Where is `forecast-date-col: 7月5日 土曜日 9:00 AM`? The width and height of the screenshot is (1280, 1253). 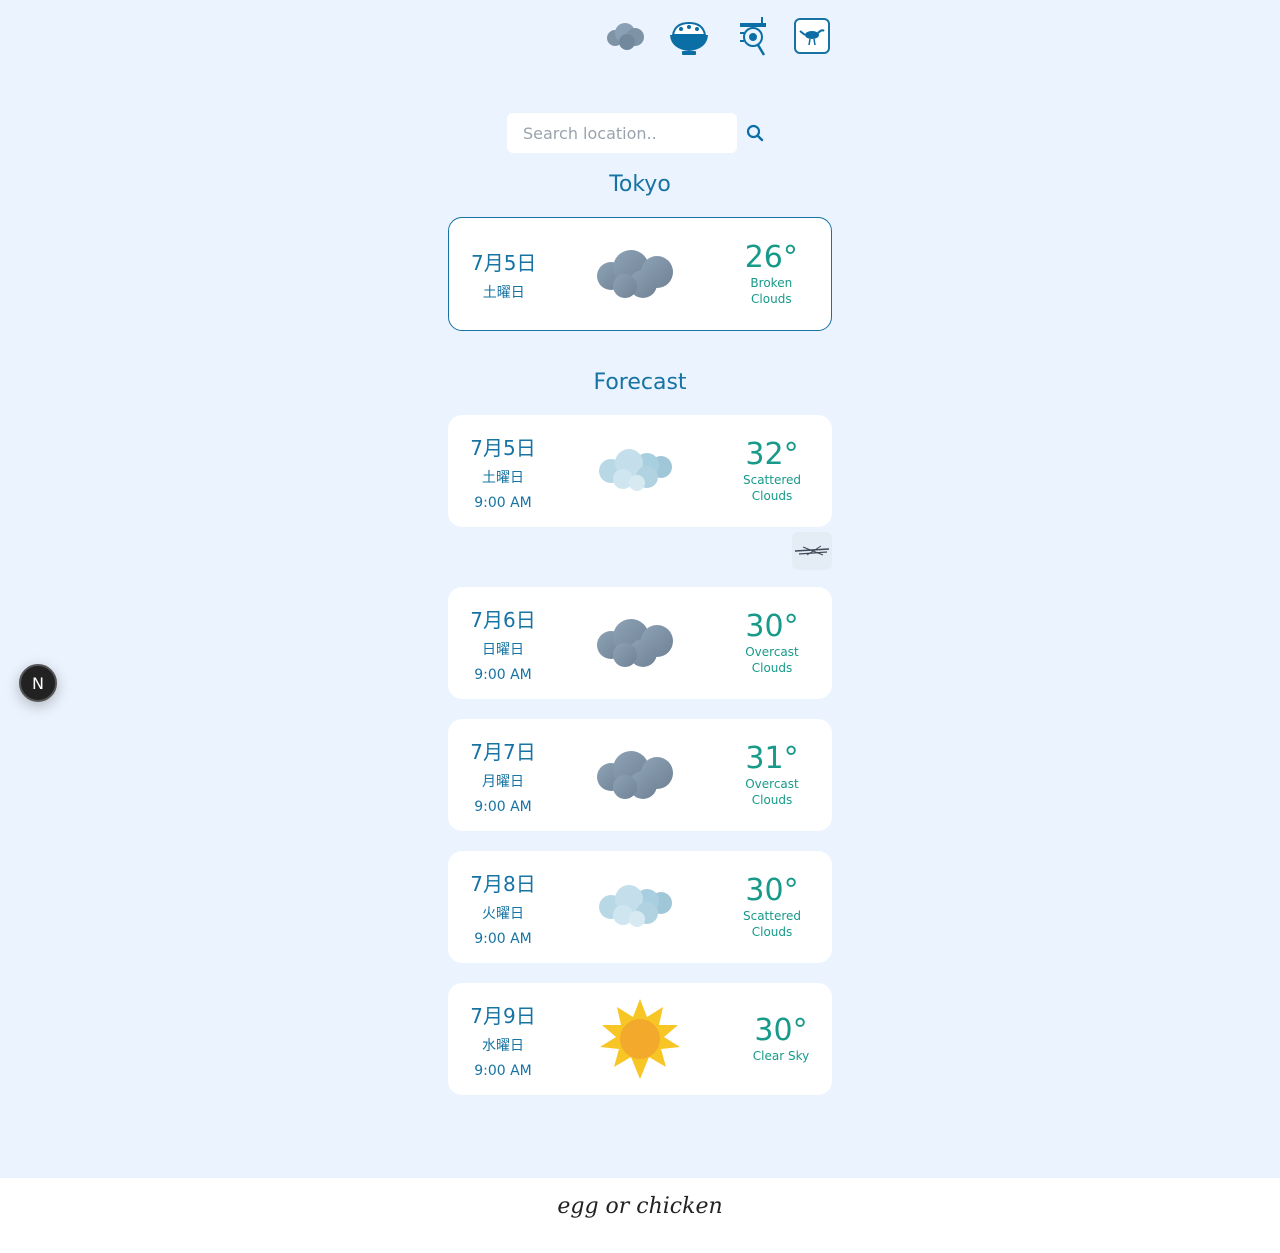 forecast-date-col: 7月5日 土曜日 9:00 AM is located at coordinates (503, 471).